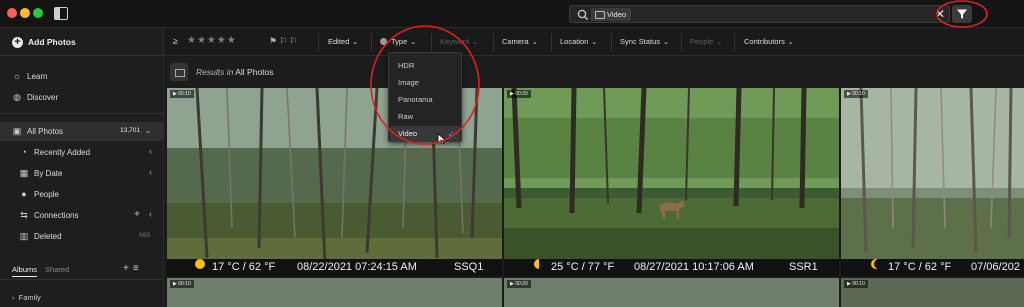  I want to click on lightbulb-icon: ☼, so click(17, 76).